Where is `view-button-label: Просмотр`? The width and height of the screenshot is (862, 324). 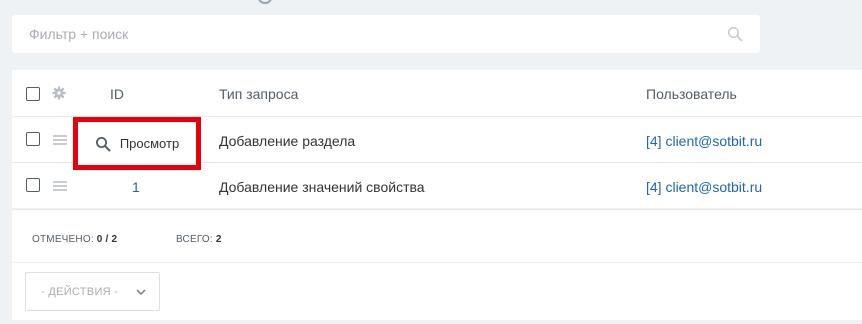 view-button-label: Просмотр is located at coordinates (149, 143).